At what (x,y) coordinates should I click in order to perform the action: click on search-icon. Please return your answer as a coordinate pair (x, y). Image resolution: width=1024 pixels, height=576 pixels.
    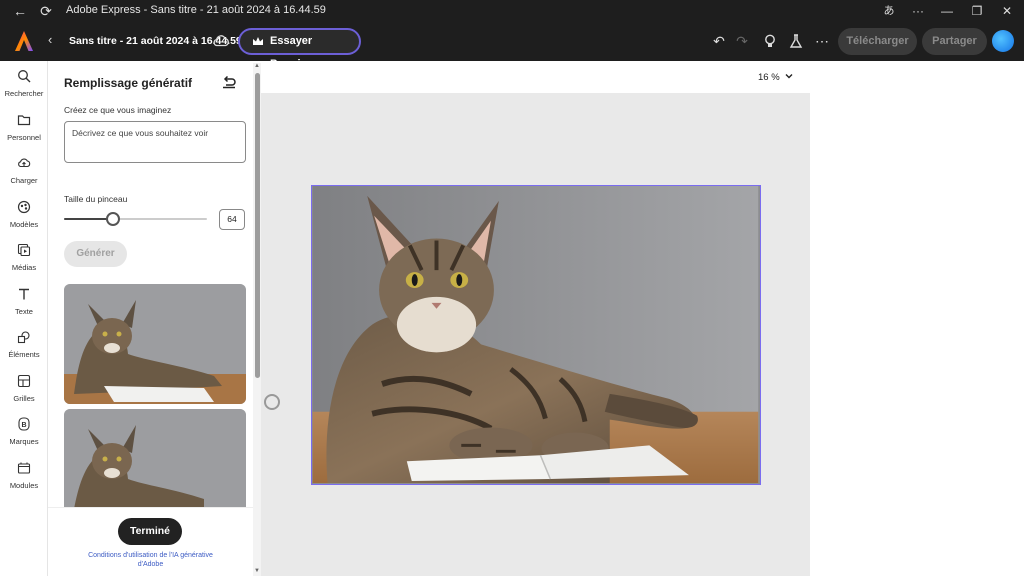
    Looking at the image, I should click on (24, 76).